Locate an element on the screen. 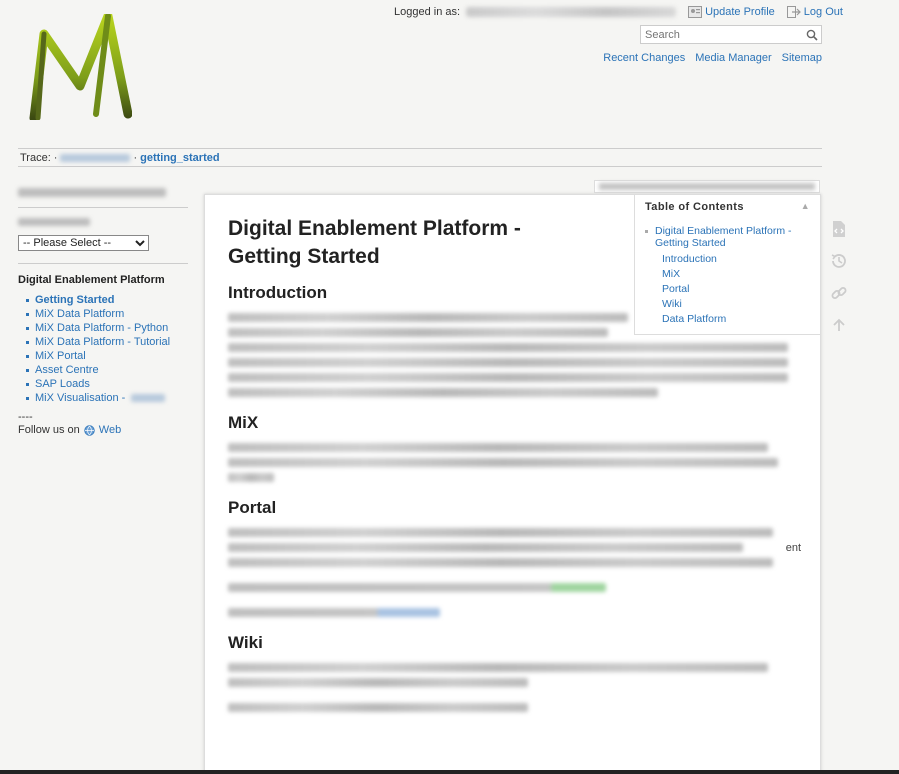  sitemap-link: Sitemap is located at coordinates (802, 58).